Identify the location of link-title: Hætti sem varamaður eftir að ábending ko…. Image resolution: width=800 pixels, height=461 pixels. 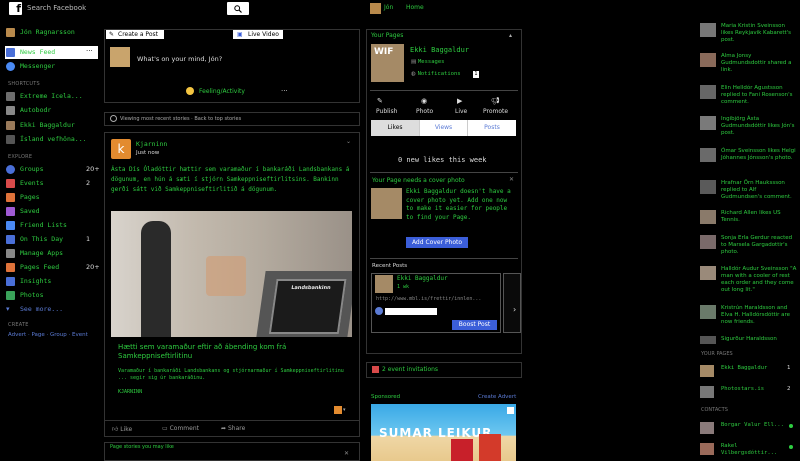
(231, 352).